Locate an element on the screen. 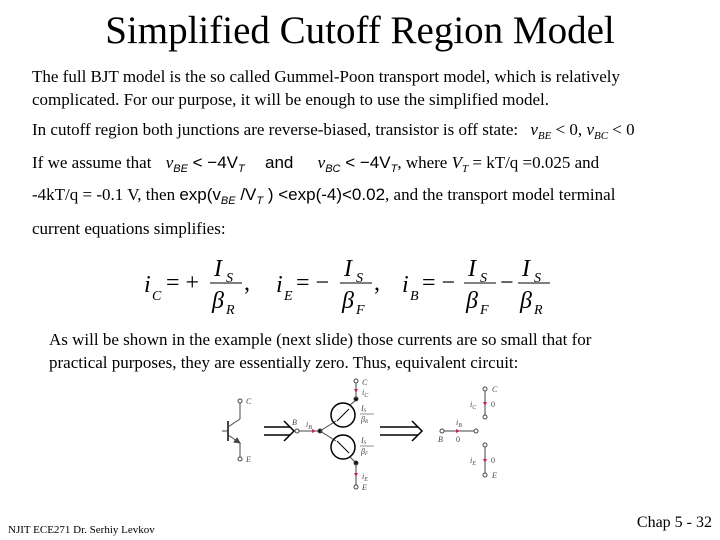  ib-current-arrow is located at coordinates (314, 431).